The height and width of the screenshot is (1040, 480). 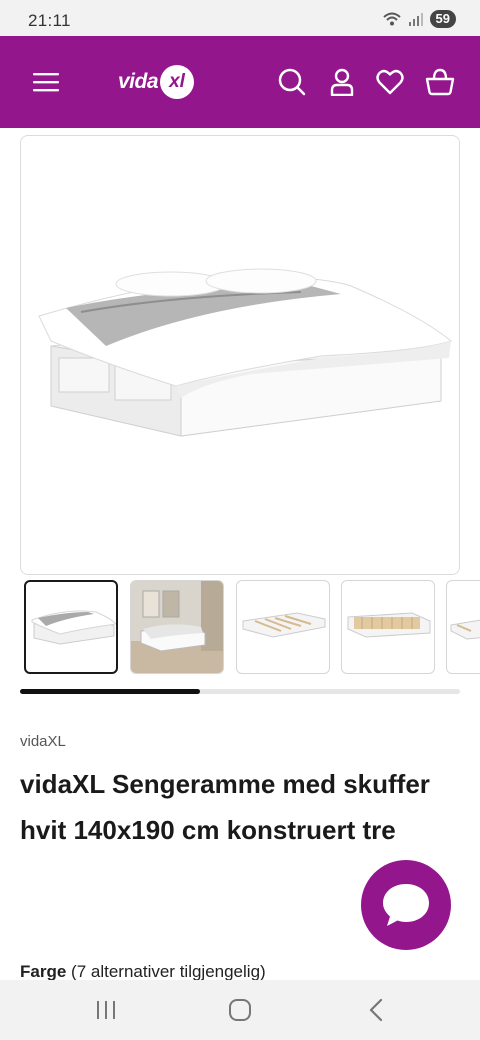 What do you see at coordinates (240, 82) in the screenshot?
I see `site-header: vida xl` at bounding box center [240, 82].